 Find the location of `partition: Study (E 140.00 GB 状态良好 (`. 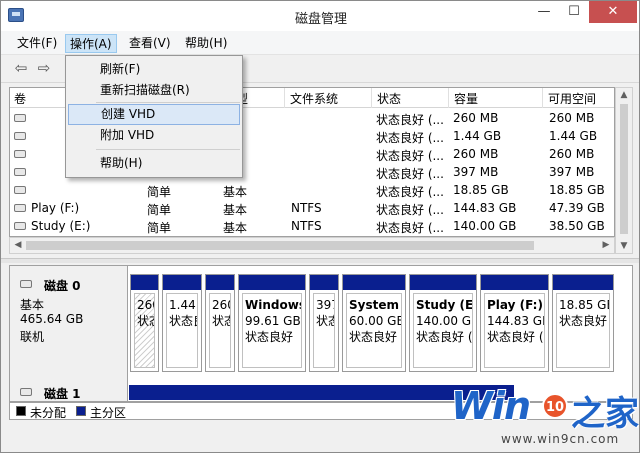

partition: Study (E 140.00 GB 状态良好 ( is located at coordinates (443, 323).